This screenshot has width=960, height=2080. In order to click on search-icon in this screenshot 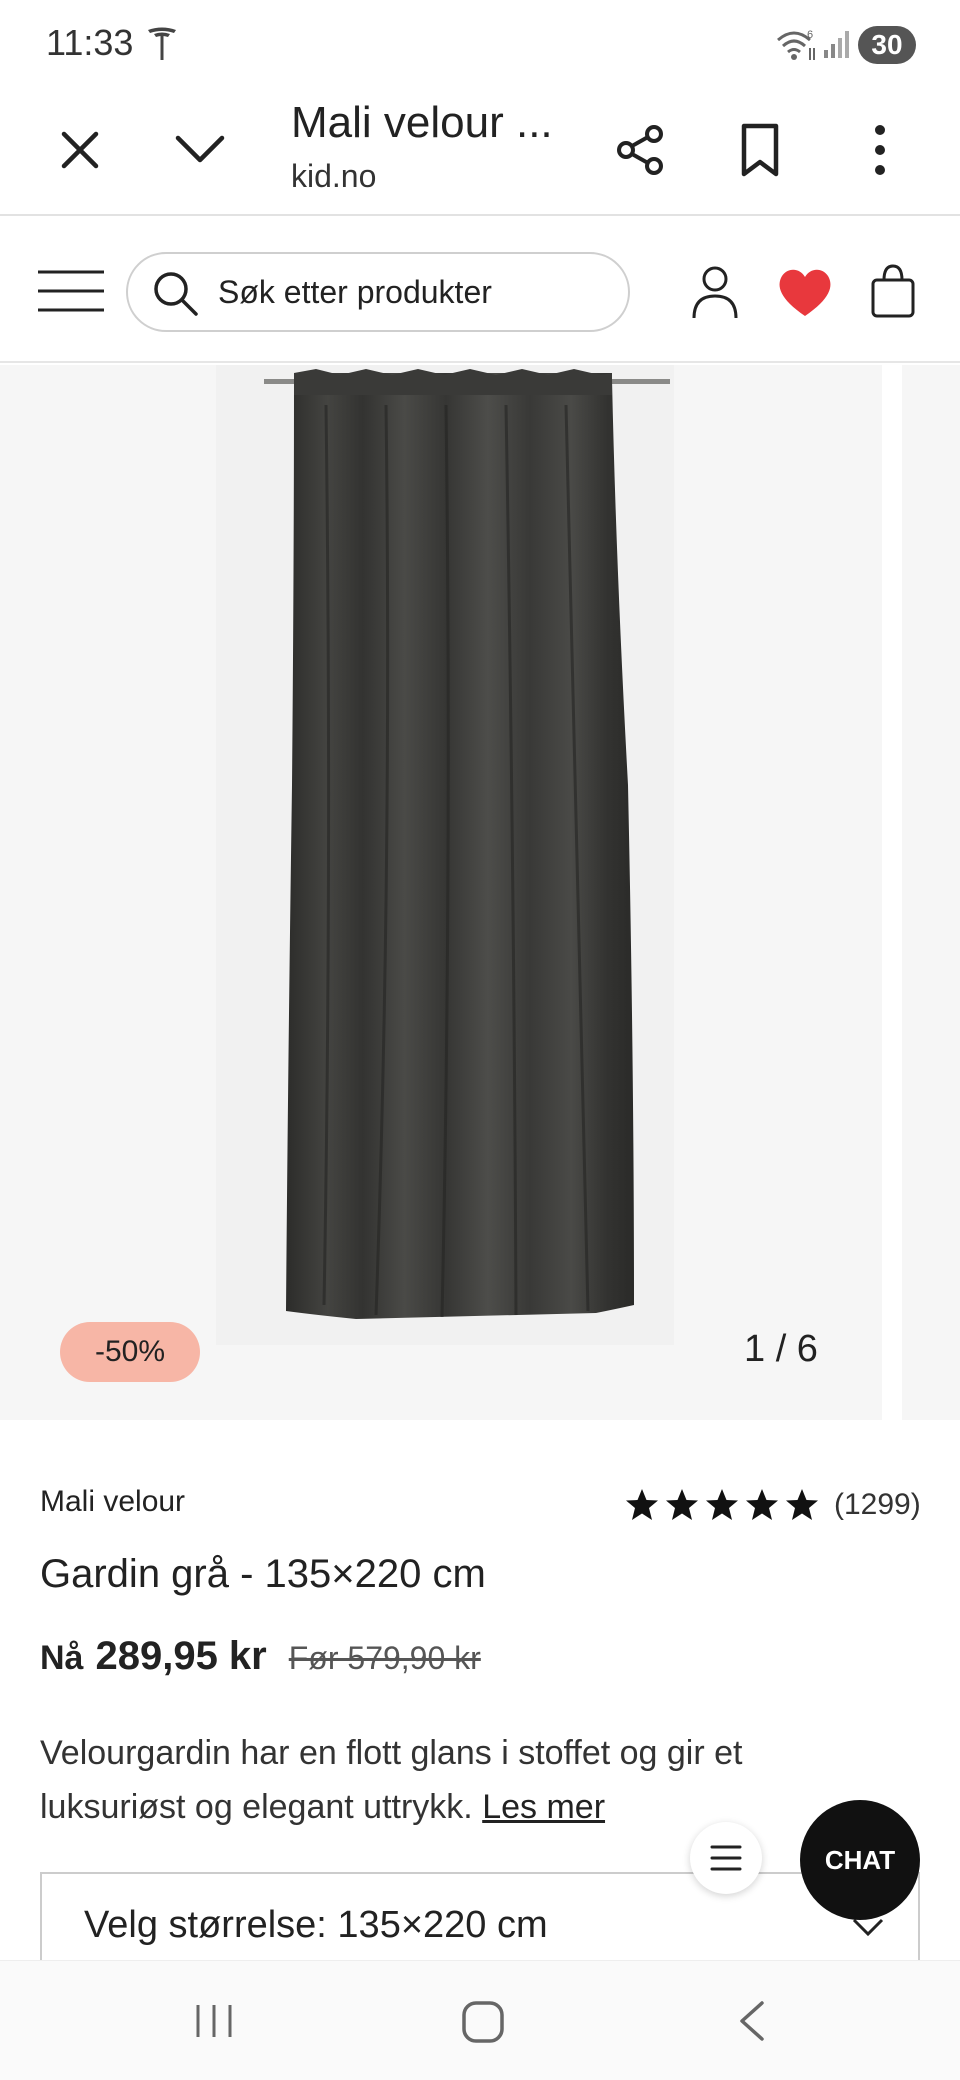, I will do `click(176, 294)`.